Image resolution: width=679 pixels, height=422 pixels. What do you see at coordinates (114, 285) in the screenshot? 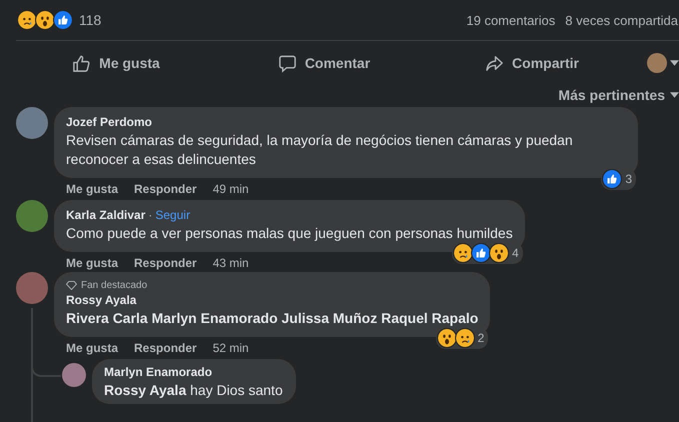
I see `fan-badge-label: Fan destacado` at bounding box center [114, 285].